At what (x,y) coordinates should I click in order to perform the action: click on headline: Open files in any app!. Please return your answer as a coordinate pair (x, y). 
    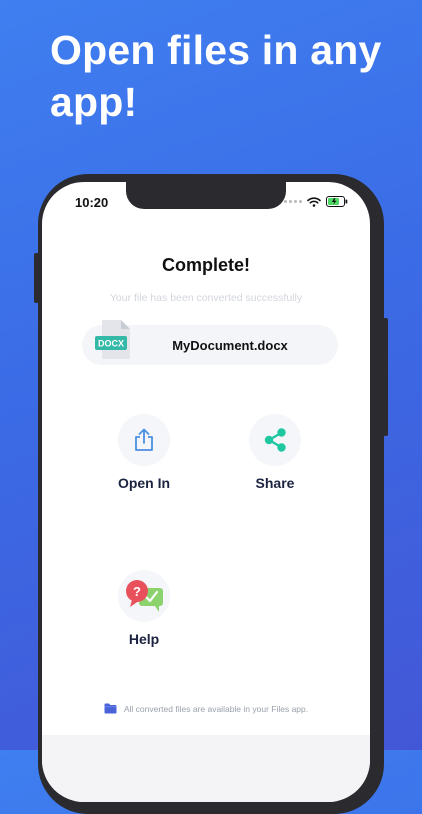
    Looking at the image, I should click on (216, 76).